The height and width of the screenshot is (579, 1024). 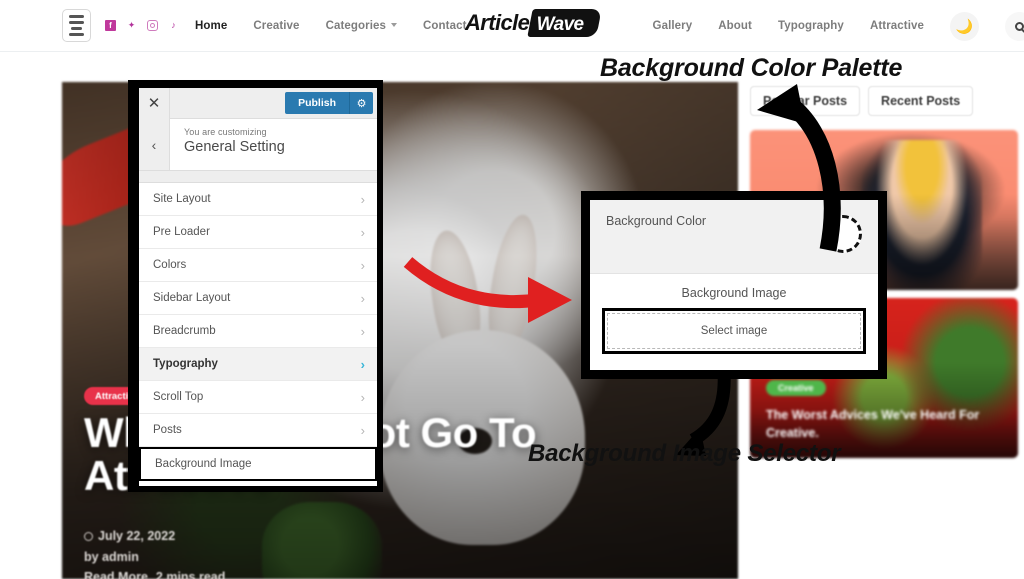 What do you see at coordinates (76, 25) in the screenshot?
I see `hamburger-icon` at bounding box center [76, 25].